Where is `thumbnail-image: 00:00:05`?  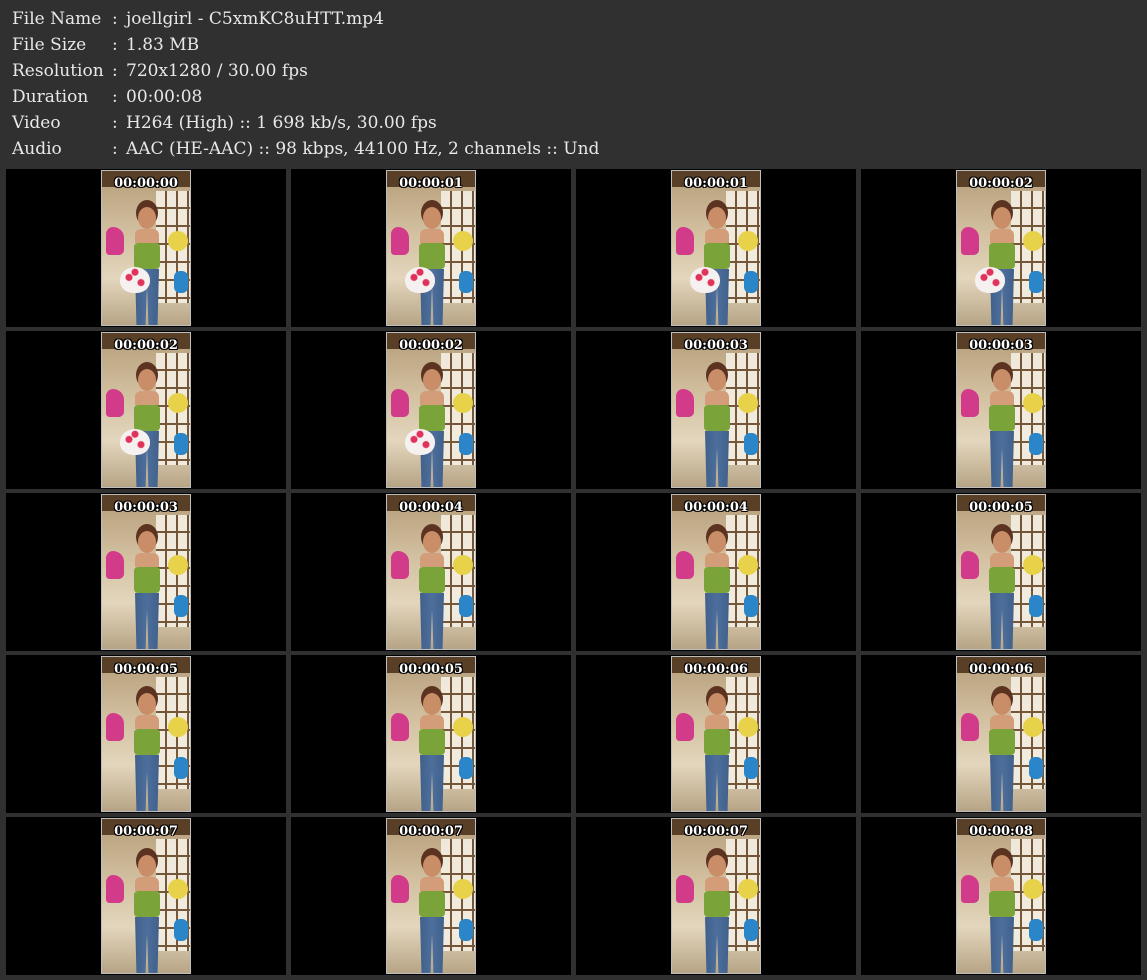
thumbnail-image: 00:00:05 is located at coordinates (1001, 572).